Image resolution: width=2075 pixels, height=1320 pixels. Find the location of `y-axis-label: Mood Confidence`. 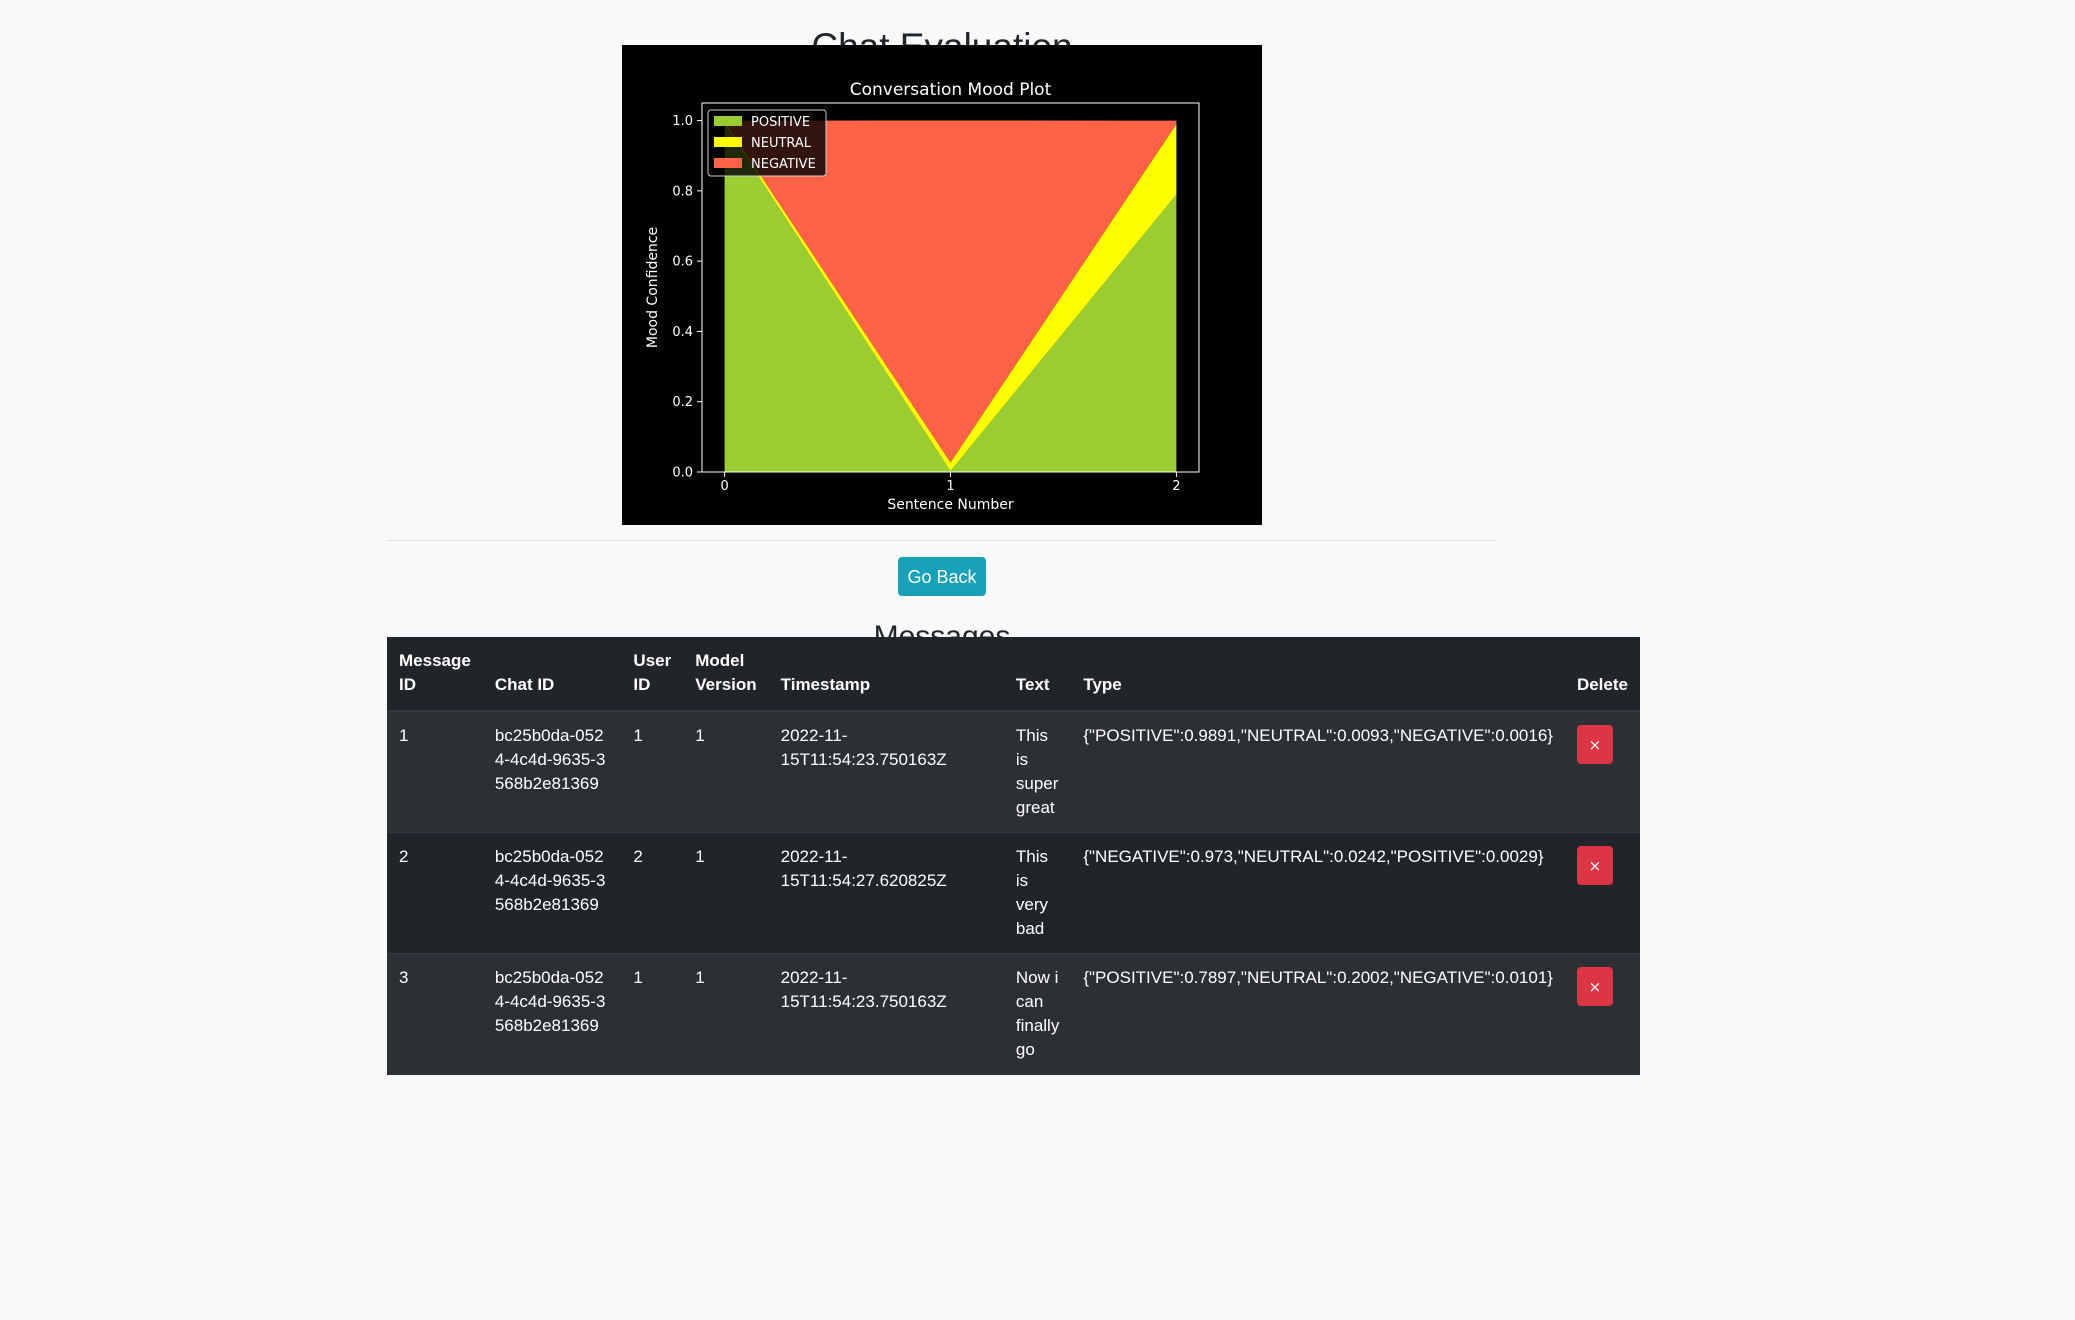

y-axis-label: Mood Confidence is located at coordinates (653, 287).